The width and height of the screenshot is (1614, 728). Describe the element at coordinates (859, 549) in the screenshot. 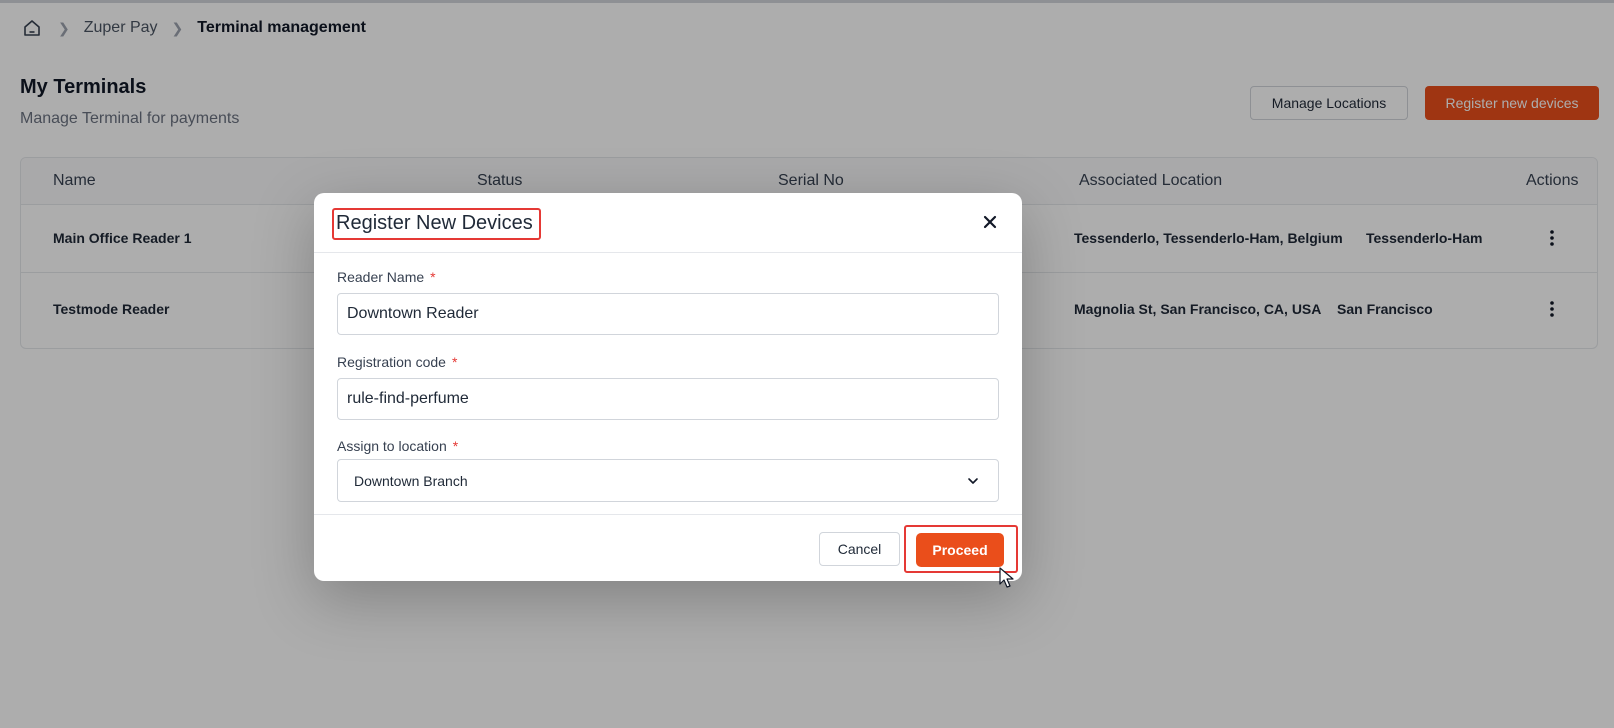

I see `cancel-button: Cancel` at that location.